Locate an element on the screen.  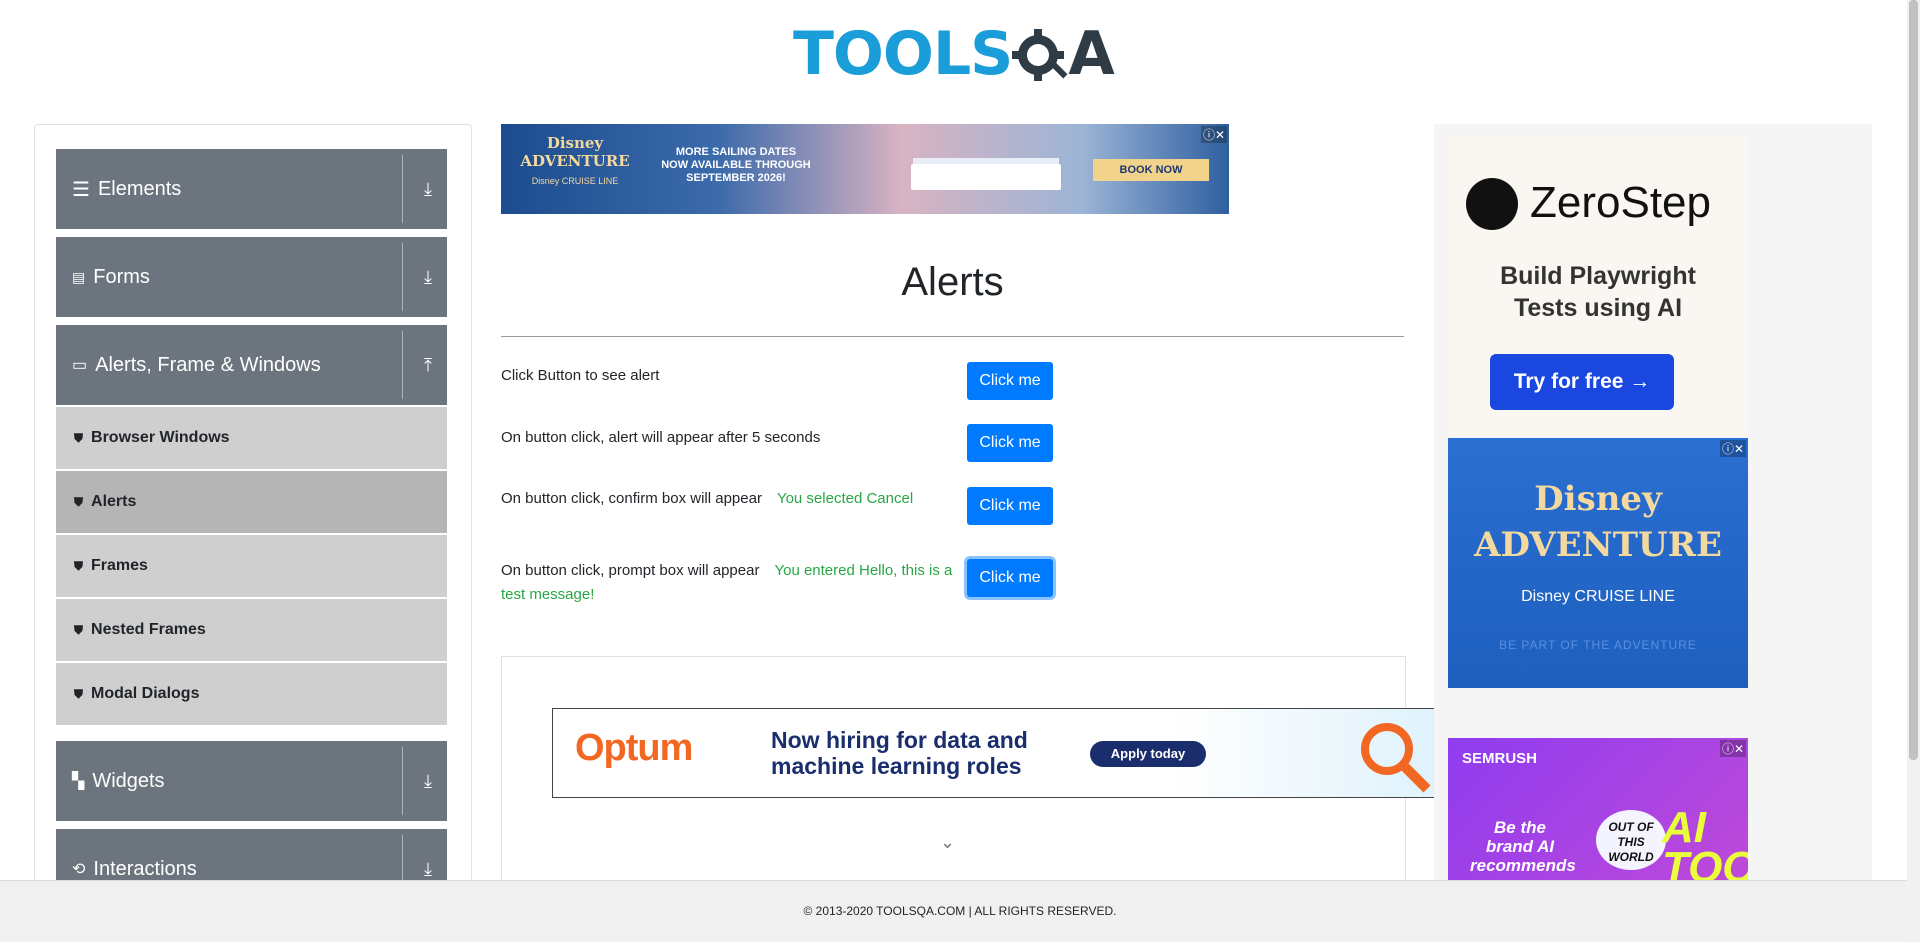
cruise-ship-image is located at coordinates (986, 177).